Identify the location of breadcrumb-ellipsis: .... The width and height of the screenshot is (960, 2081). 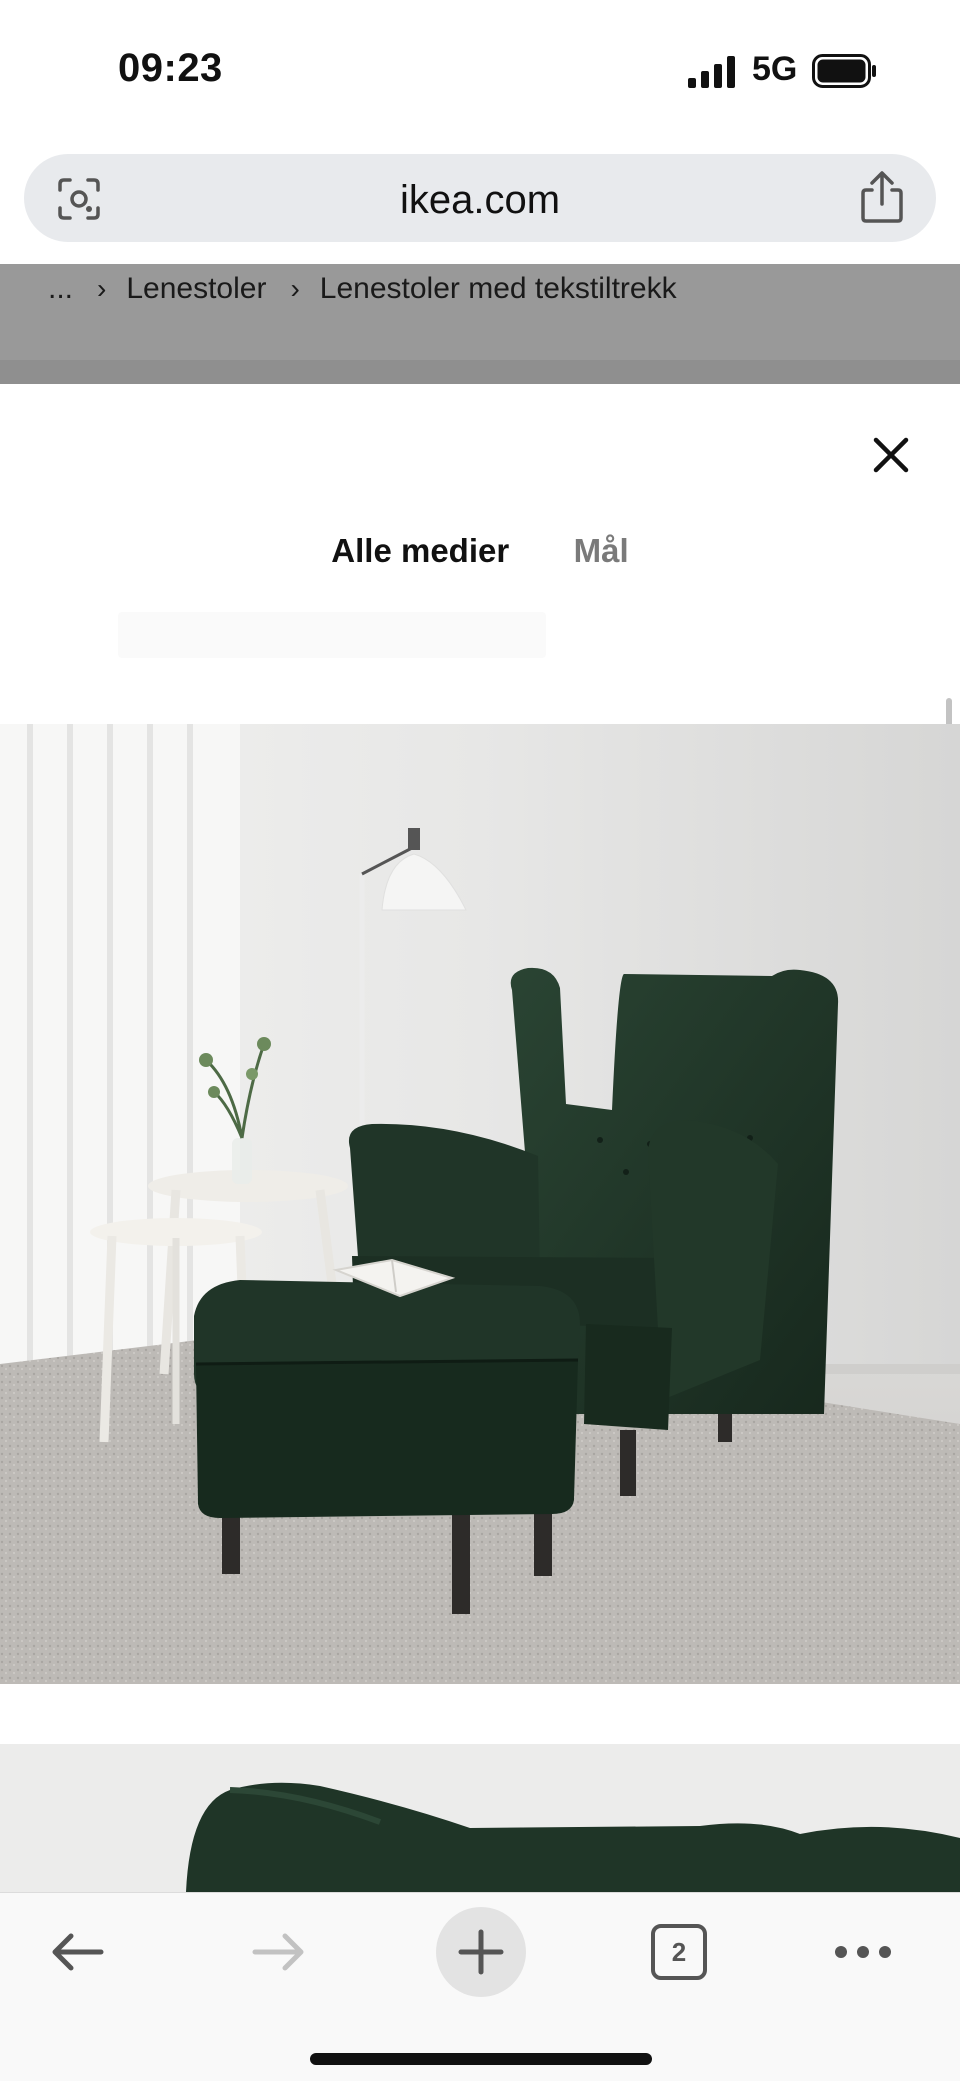
(60, 289).